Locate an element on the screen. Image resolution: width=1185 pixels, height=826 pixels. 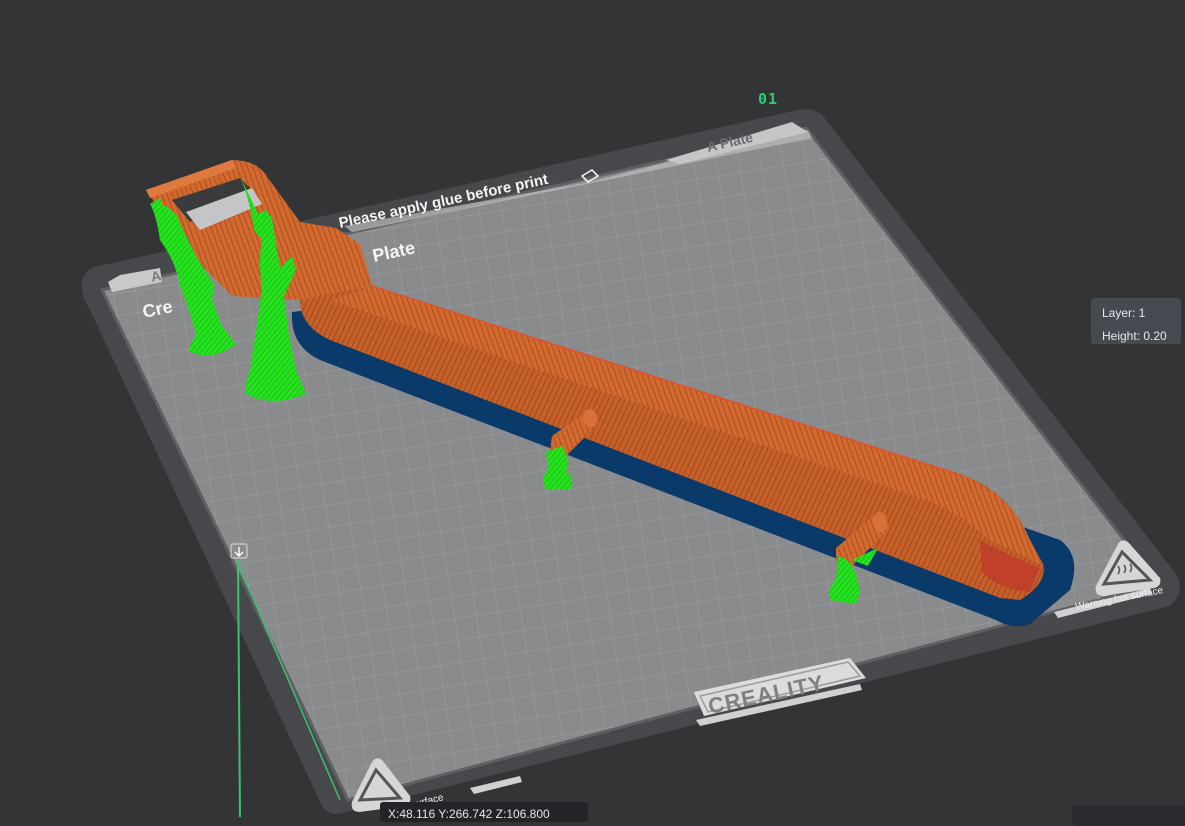
layer-info-panel: Layer: 1 Height: 0.20 is located at coordinates (1136, 321).